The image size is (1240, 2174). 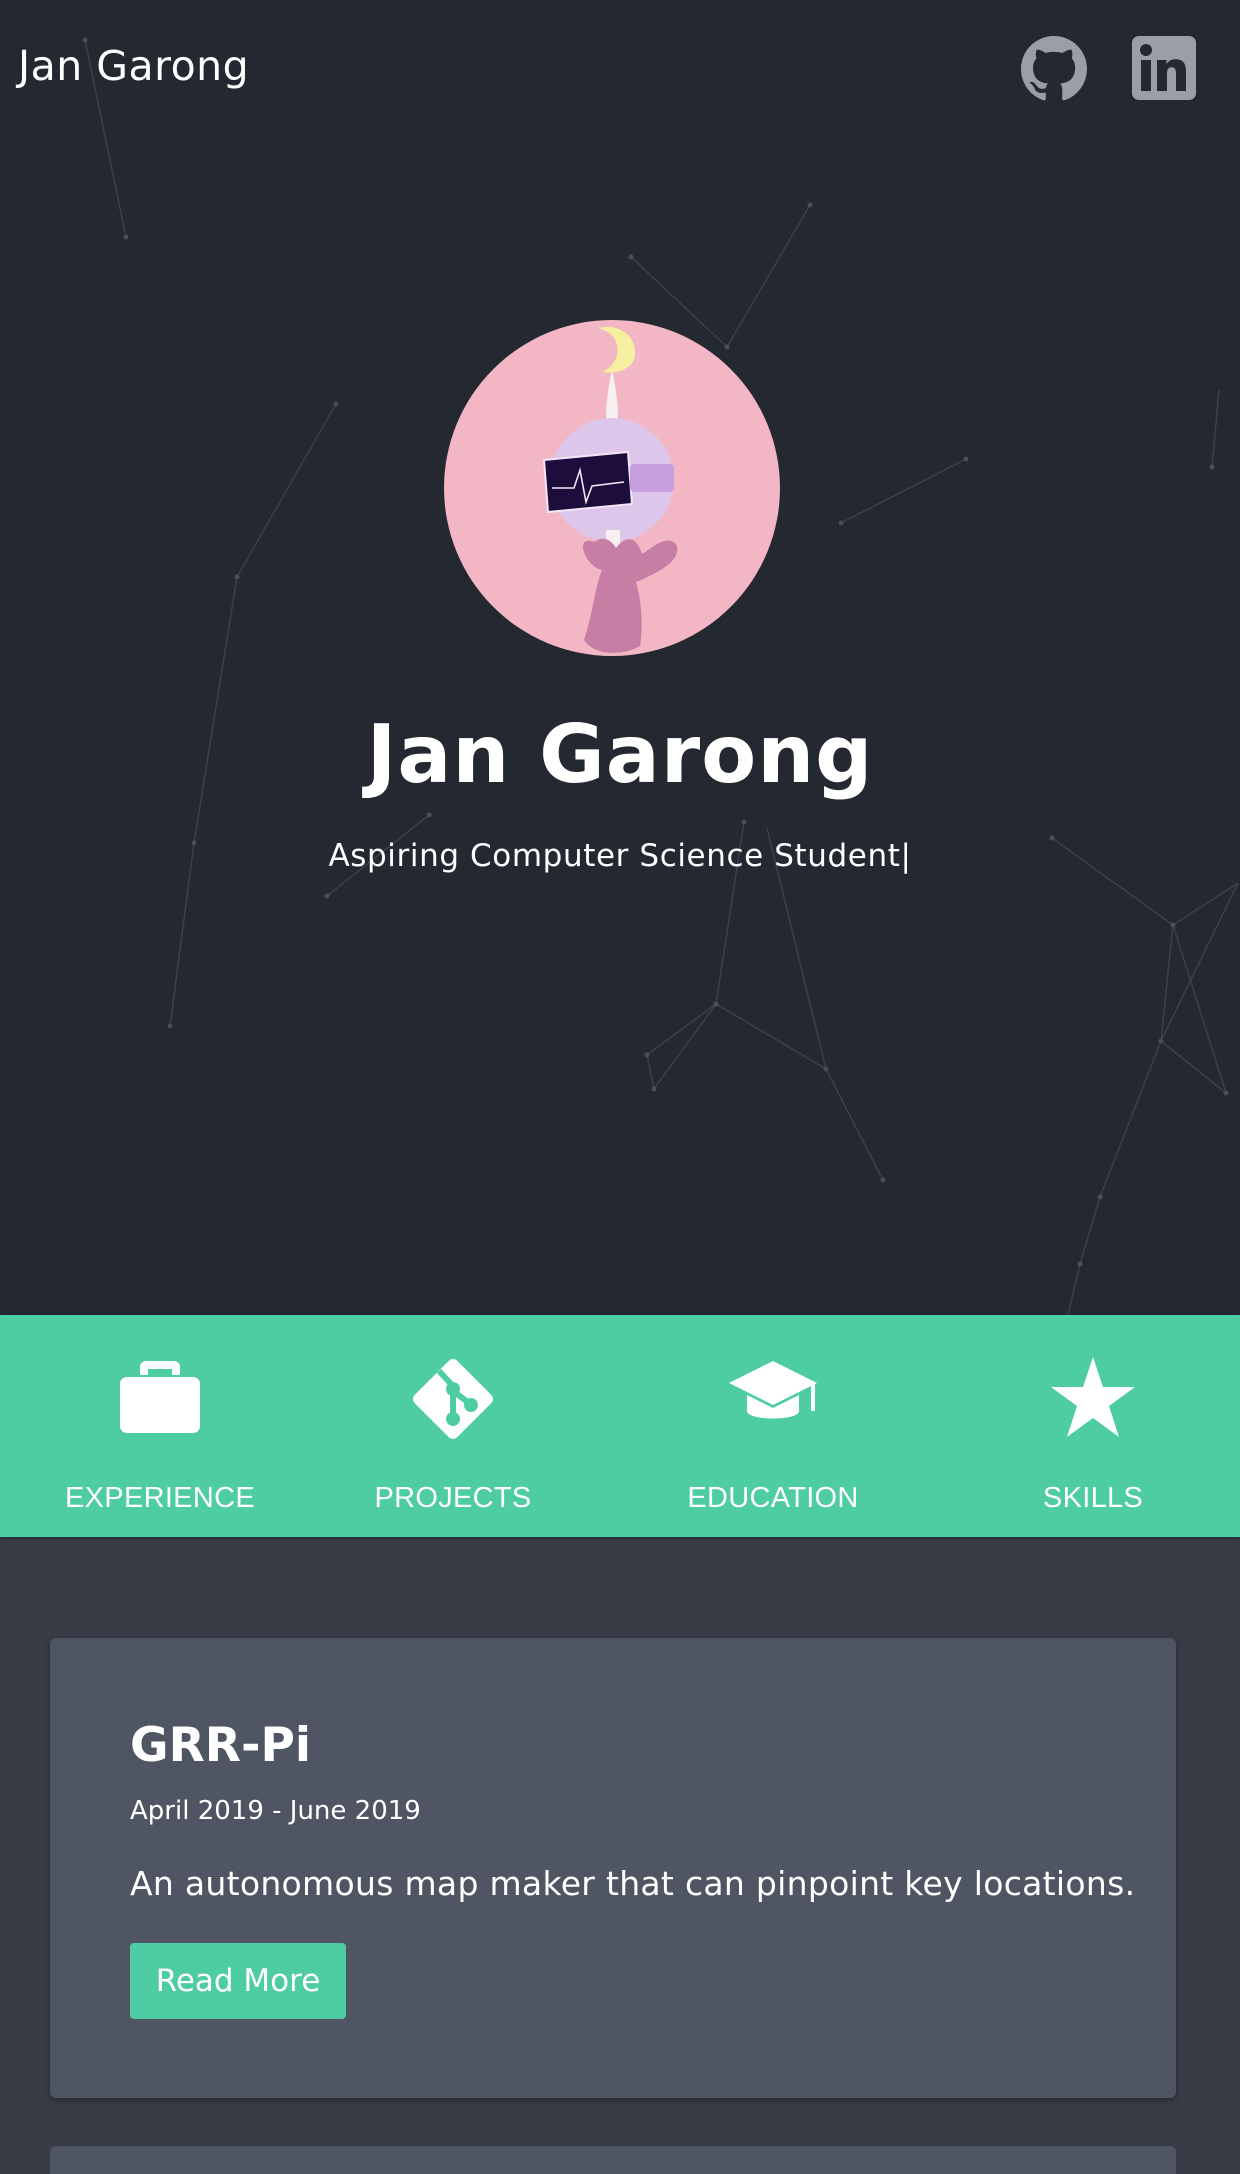 What do you see at coordinates (160, 1397) in the screenshot?
I see `briefcase-icon` at bounding box center [160, 1397].